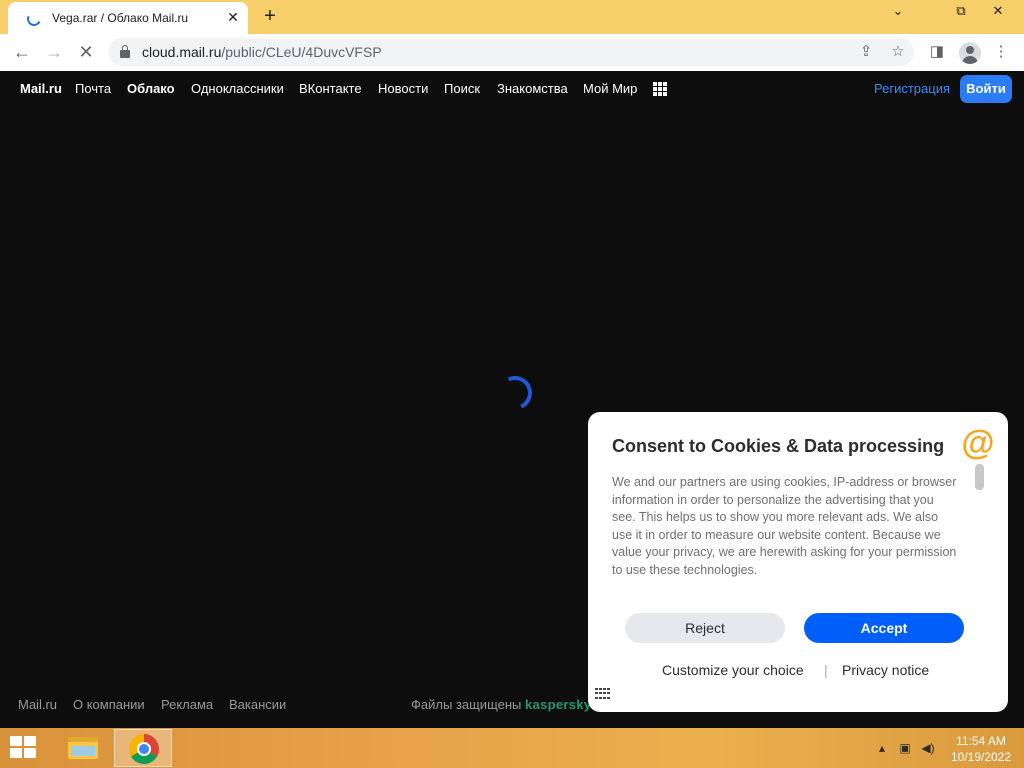 The height and width of the screenshot is (768, 1024). Describe the element at coordinates (54, 53) in the screenshot. I see `forward-arrow-icon: →` at that location.